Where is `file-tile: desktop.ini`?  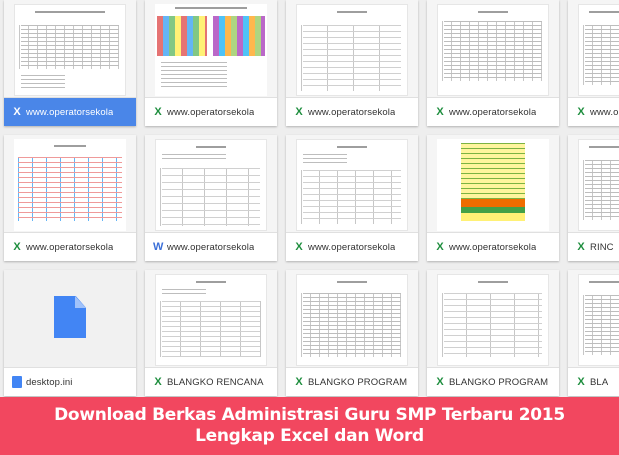
file-tile: desktop.ini is located at coordinates (70, 333).